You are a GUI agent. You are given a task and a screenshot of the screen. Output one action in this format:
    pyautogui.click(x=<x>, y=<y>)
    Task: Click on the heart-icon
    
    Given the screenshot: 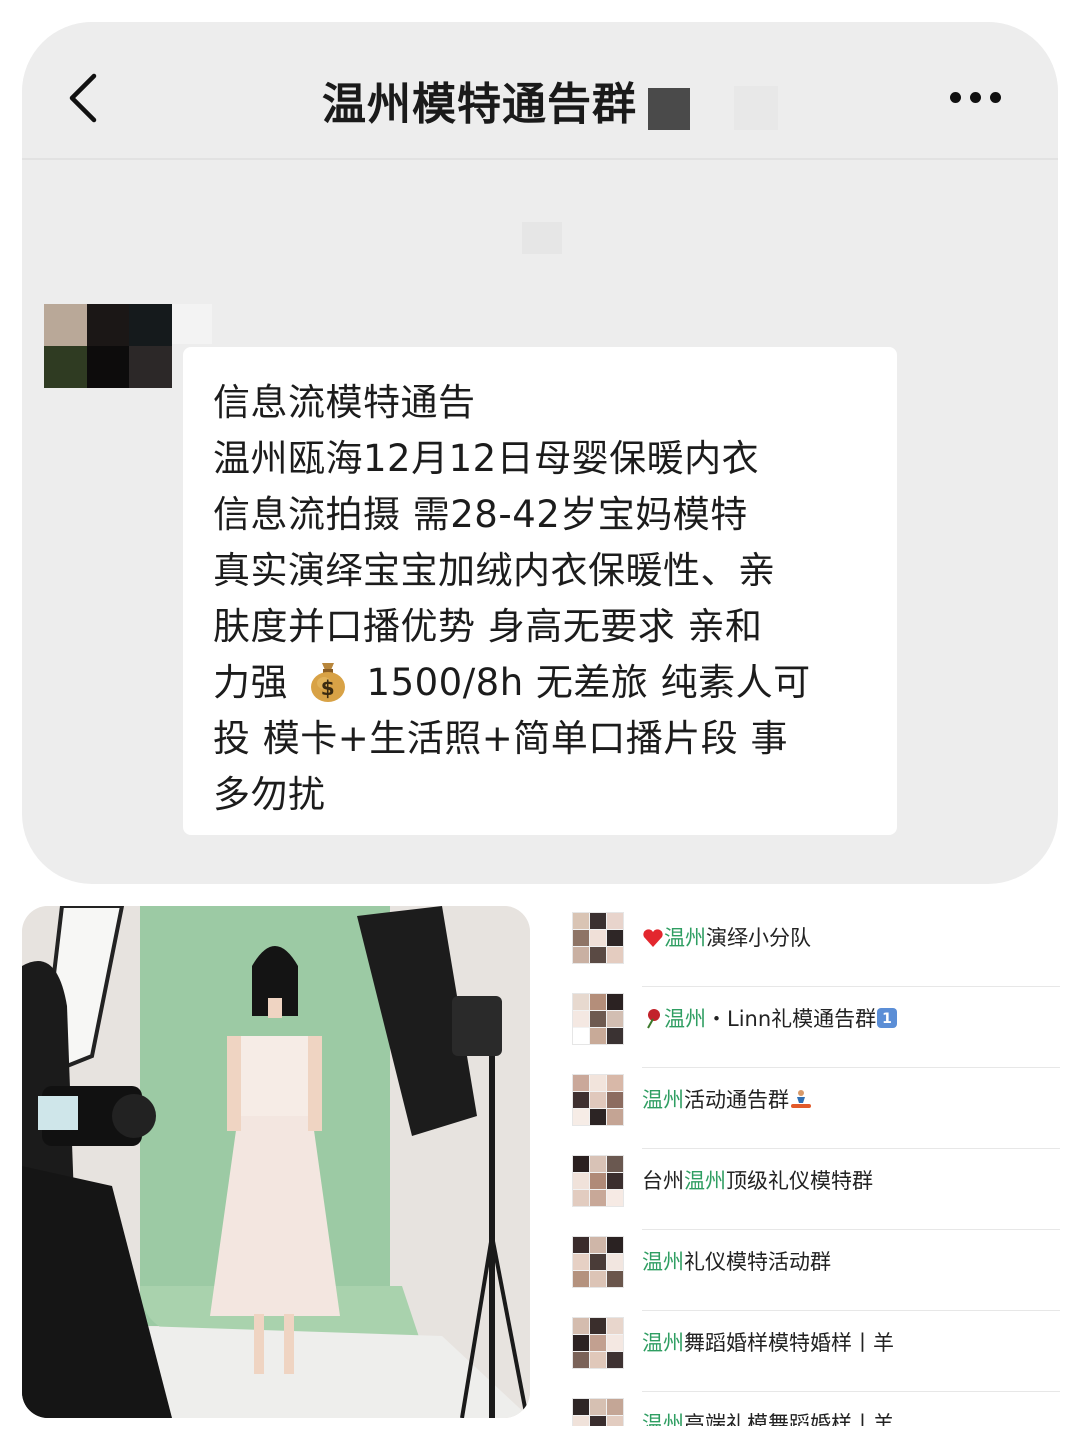 What is the action you would take?
    pyautogui.click(x=653, y=940)
    